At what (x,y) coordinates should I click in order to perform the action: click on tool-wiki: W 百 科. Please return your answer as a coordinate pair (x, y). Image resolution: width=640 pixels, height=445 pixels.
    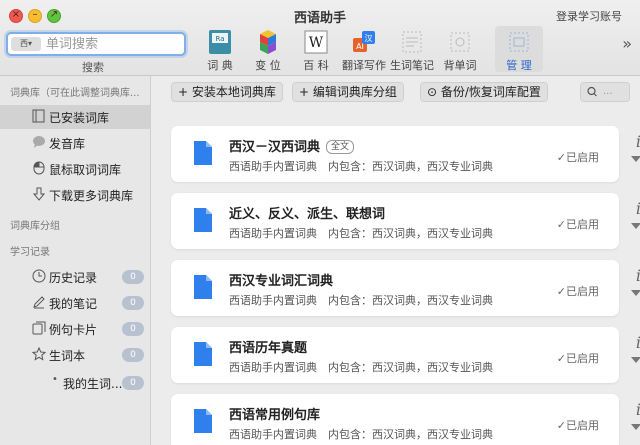
    Looking at the image, I should click on (316, 49).